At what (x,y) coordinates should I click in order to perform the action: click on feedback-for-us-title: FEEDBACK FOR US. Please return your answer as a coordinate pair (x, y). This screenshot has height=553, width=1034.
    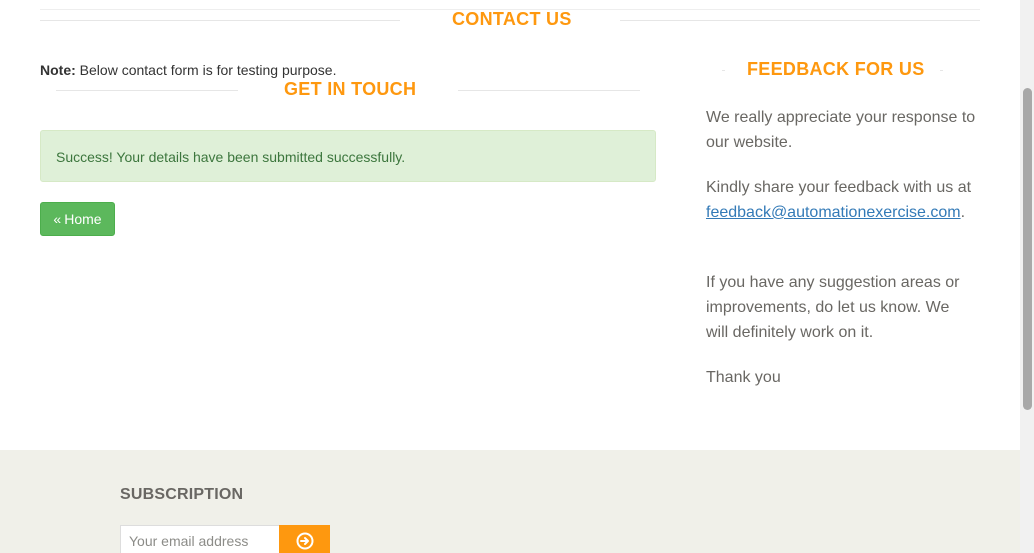
    Looking at the image, I should click on (836, 69).